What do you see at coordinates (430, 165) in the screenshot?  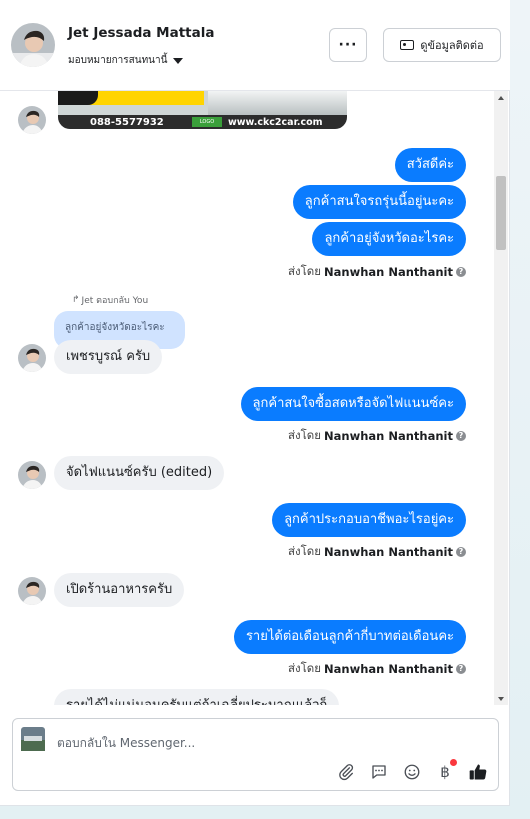 I see `message-bubble-outgoing: สวัสดีค่ะ` at bounding box center [430, 165].